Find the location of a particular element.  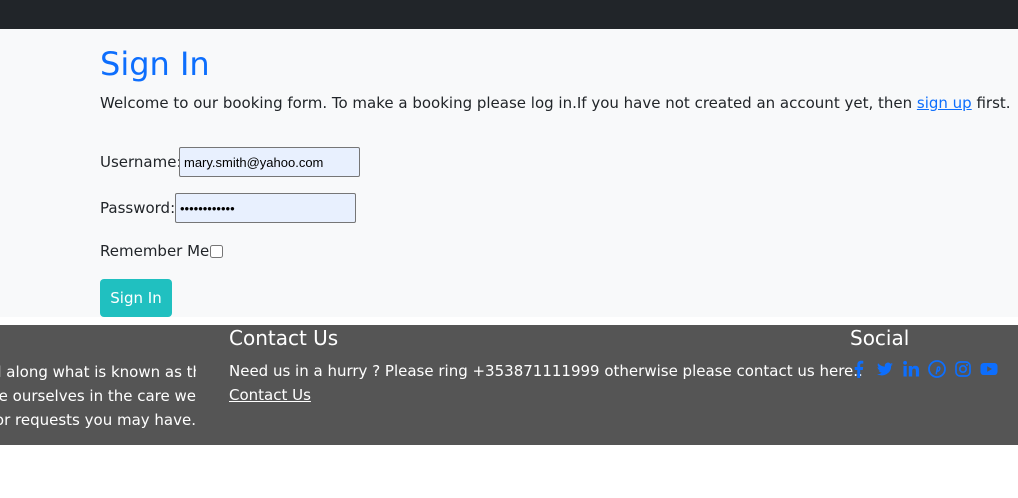

remember-me-checkbox is located at coordinates (216, 251).